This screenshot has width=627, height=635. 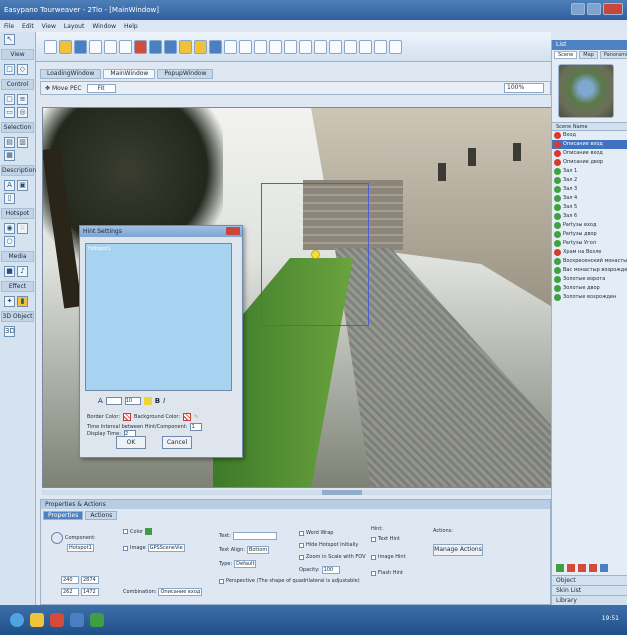 What do you see at coordinates (297, 492) in the screenshot?
I see `canvas-scrollbar` at bounding box center [297, 492].